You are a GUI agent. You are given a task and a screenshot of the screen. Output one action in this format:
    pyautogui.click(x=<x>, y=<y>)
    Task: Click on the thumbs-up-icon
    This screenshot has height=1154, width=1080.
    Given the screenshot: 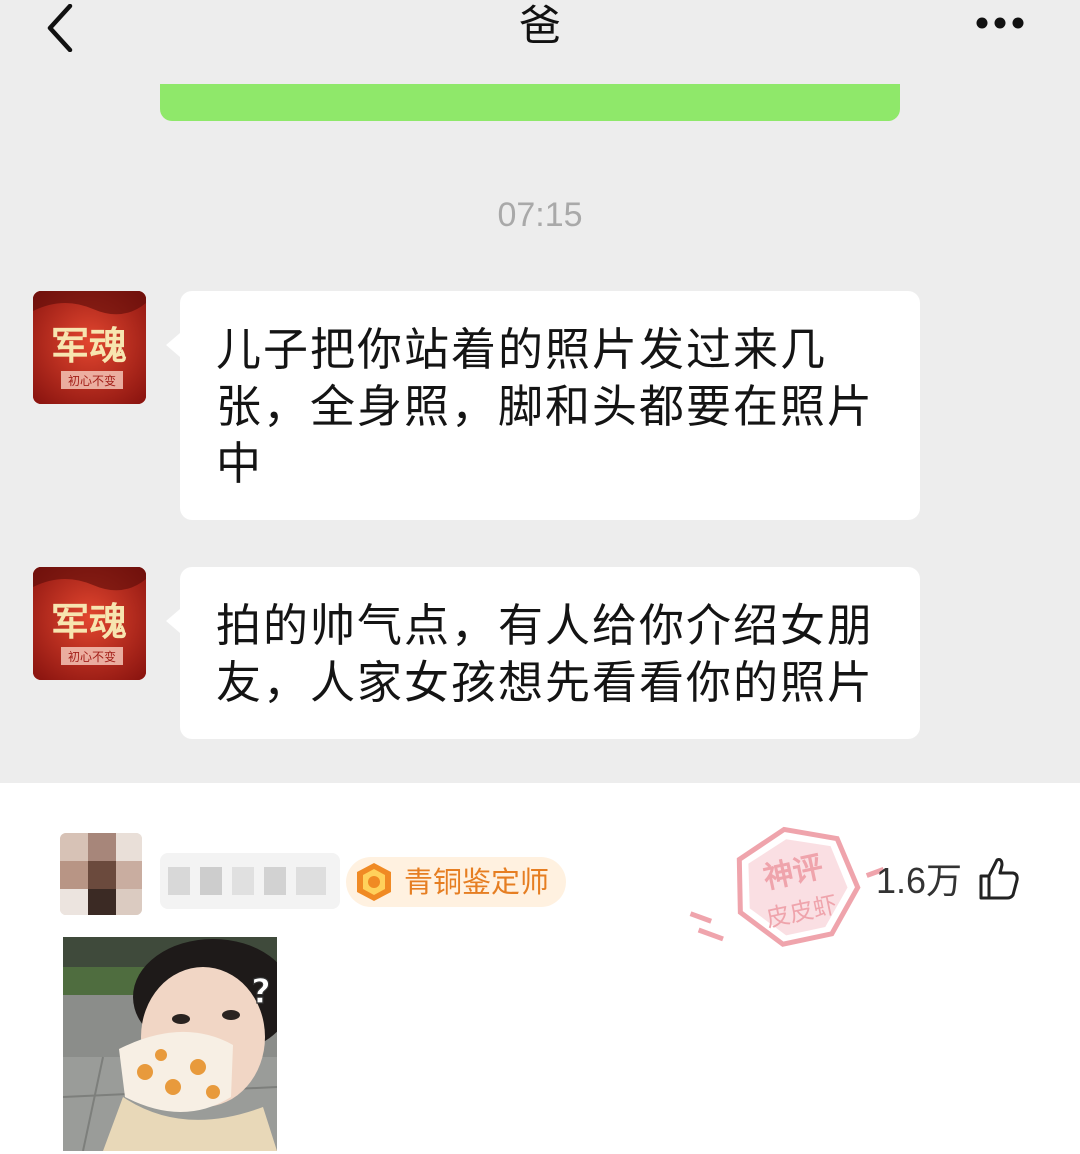 What is the action you would take?
    pyautogui.click(x=999, y=879)
    